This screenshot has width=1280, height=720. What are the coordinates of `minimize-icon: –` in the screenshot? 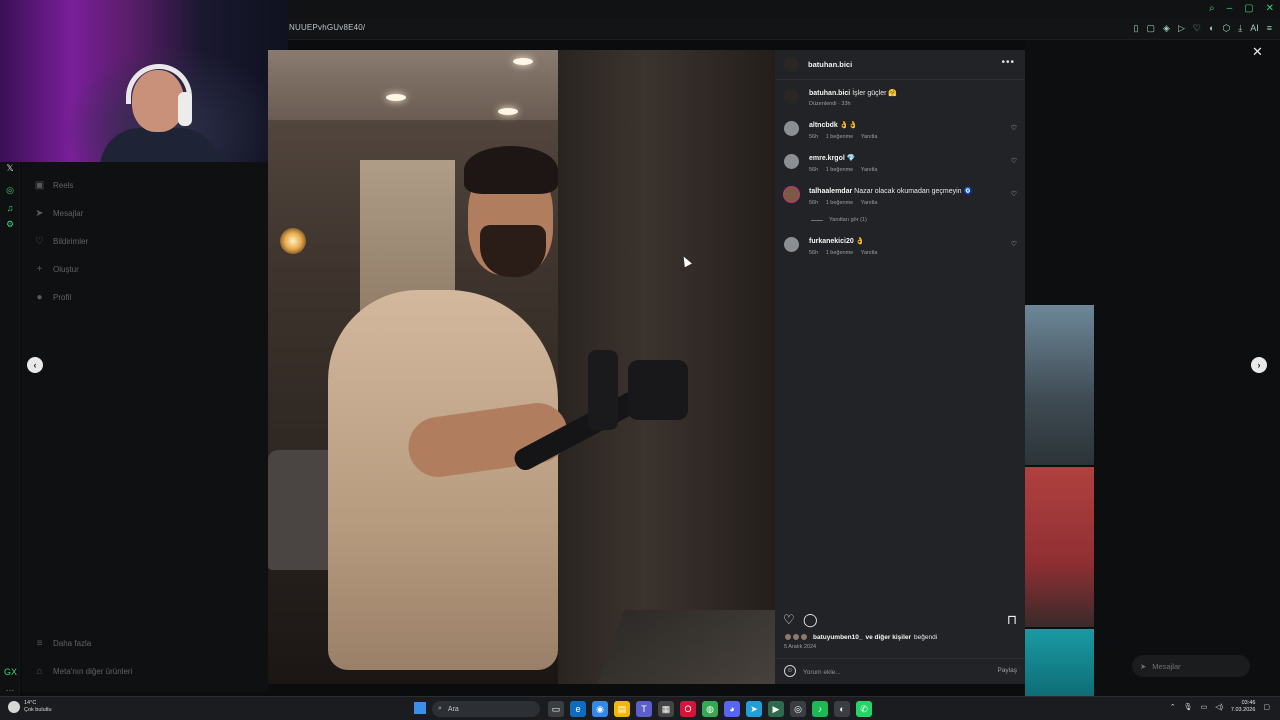 It's located at (1230, 8).